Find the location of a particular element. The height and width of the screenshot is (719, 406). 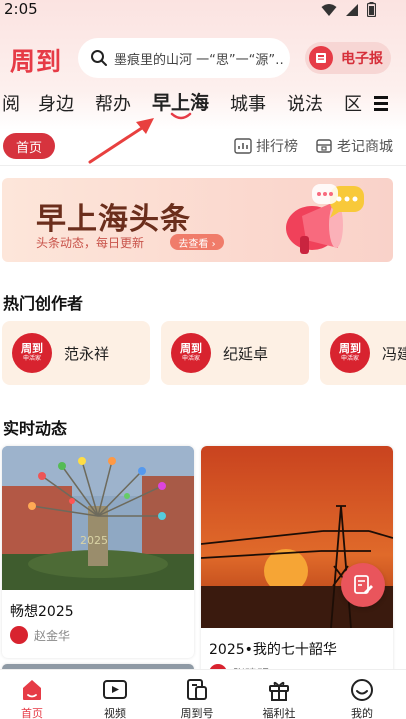

tab-bangban: 帮办 is located at coordinates (113, 103).